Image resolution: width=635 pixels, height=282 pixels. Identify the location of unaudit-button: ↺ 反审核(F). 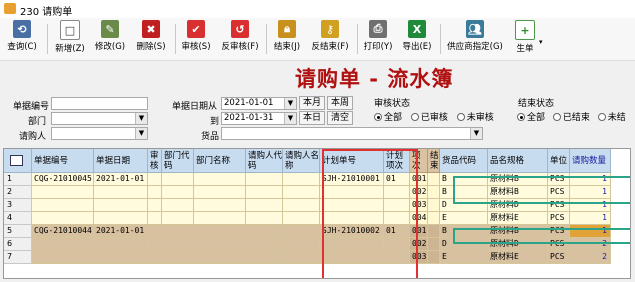
(240, 39).